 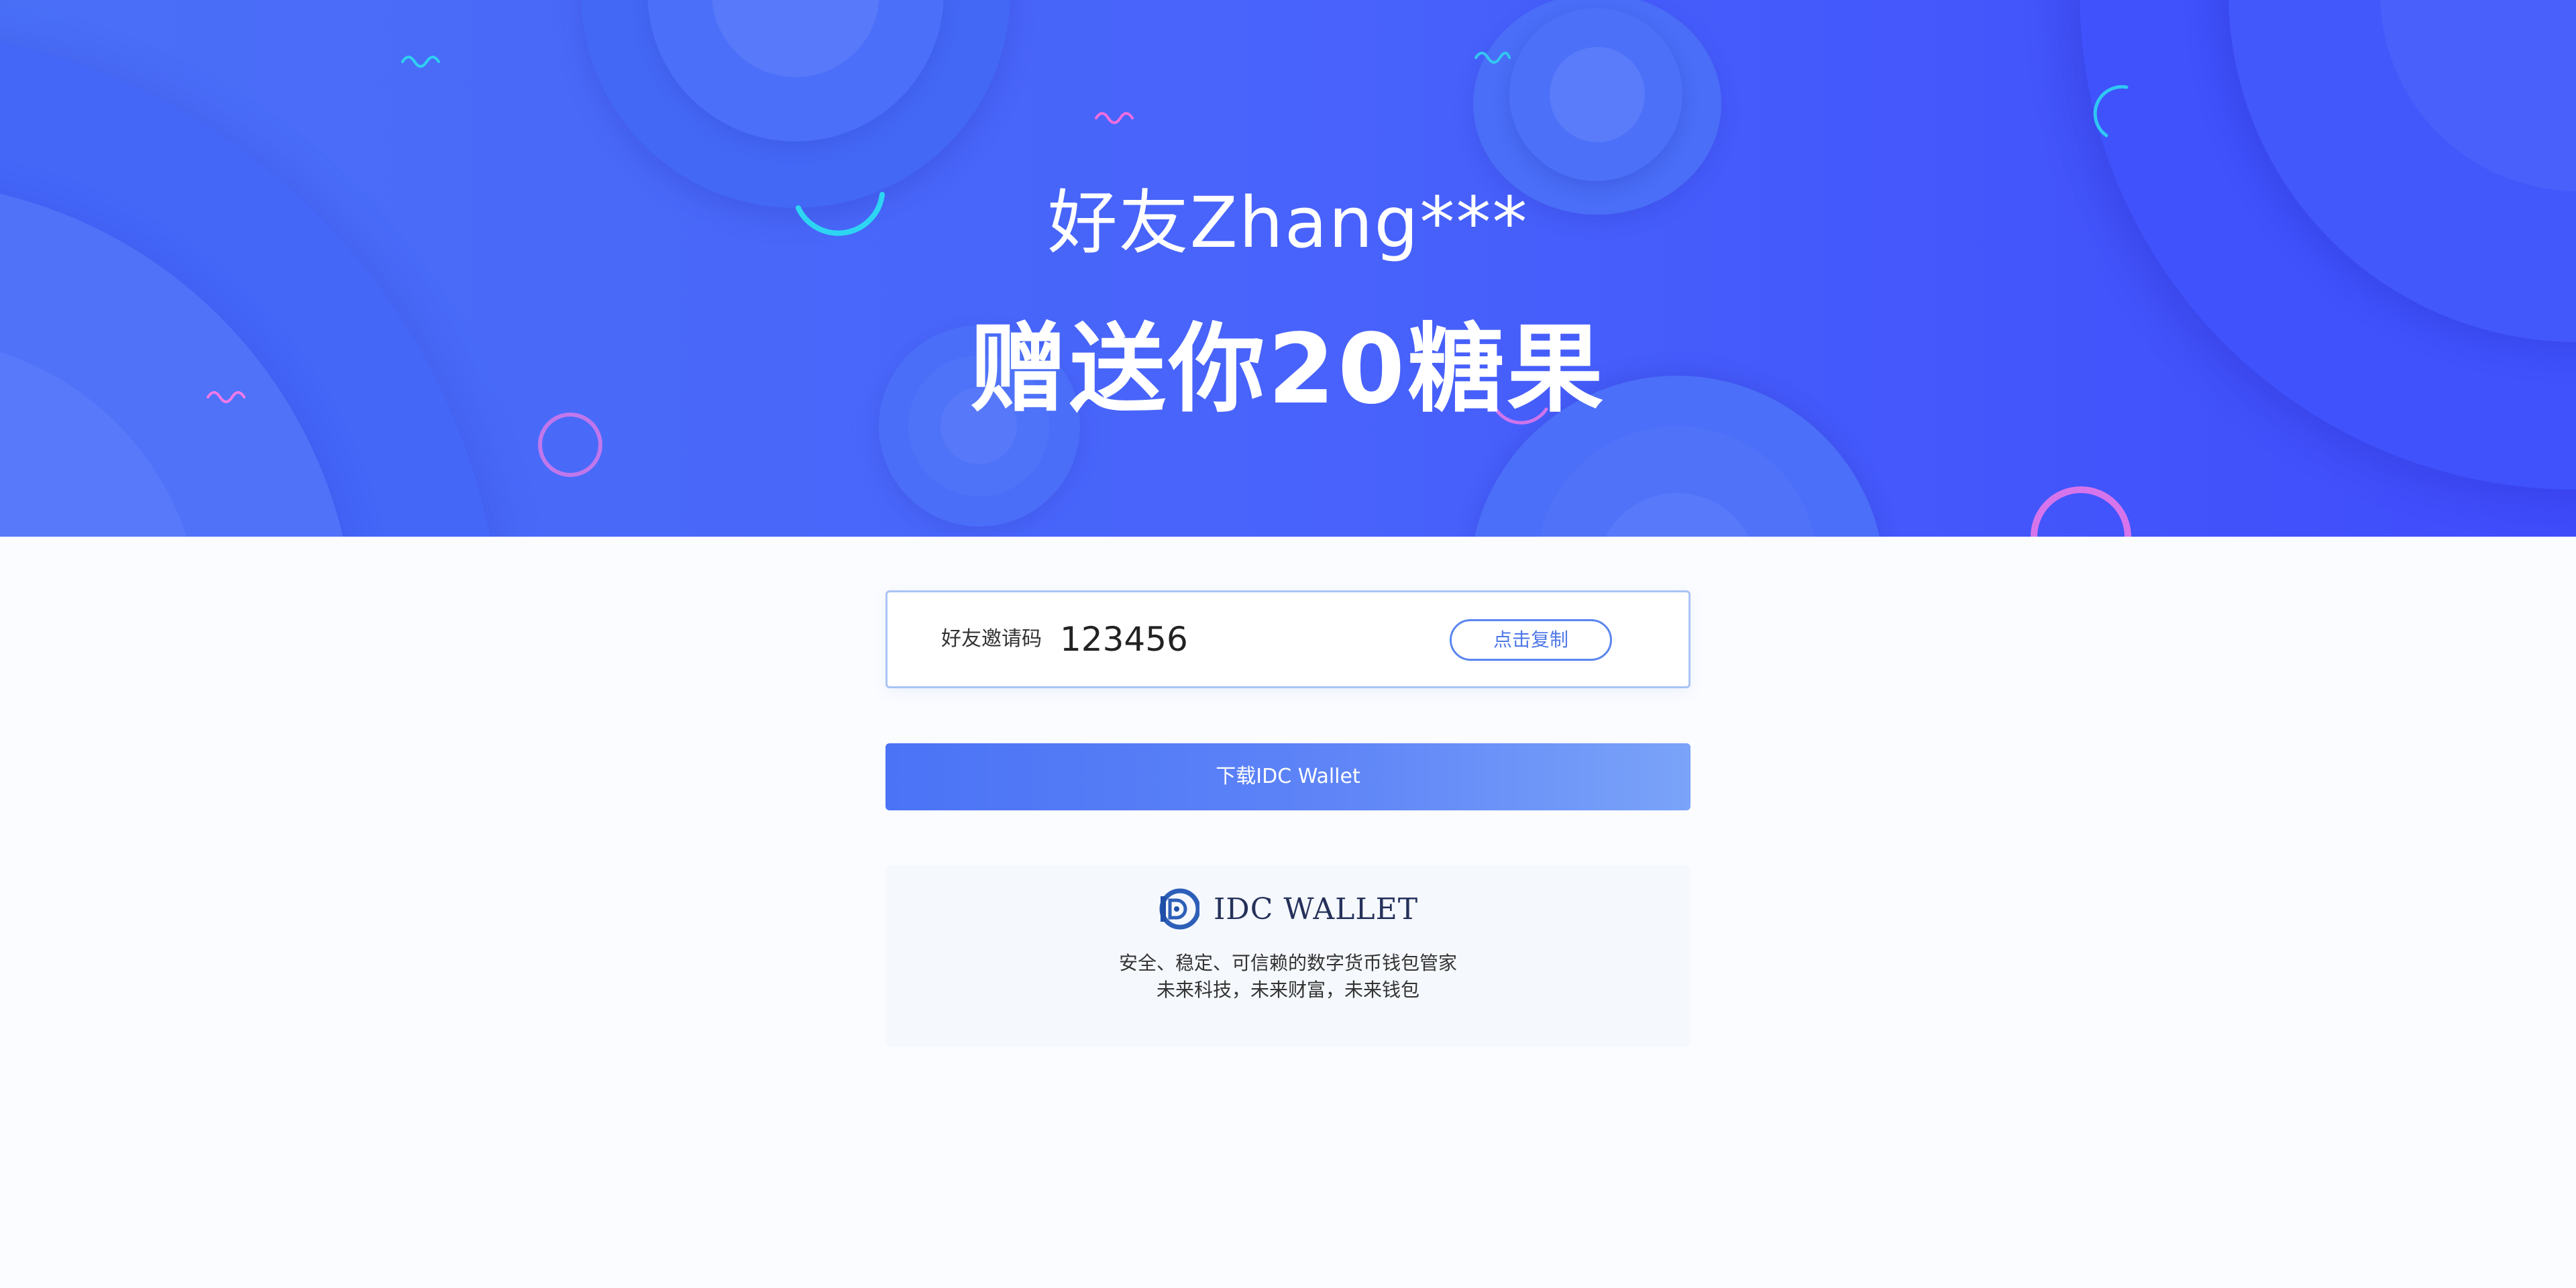 I want to click on decor-wave-cyan-left, so click(x=420, y=62).